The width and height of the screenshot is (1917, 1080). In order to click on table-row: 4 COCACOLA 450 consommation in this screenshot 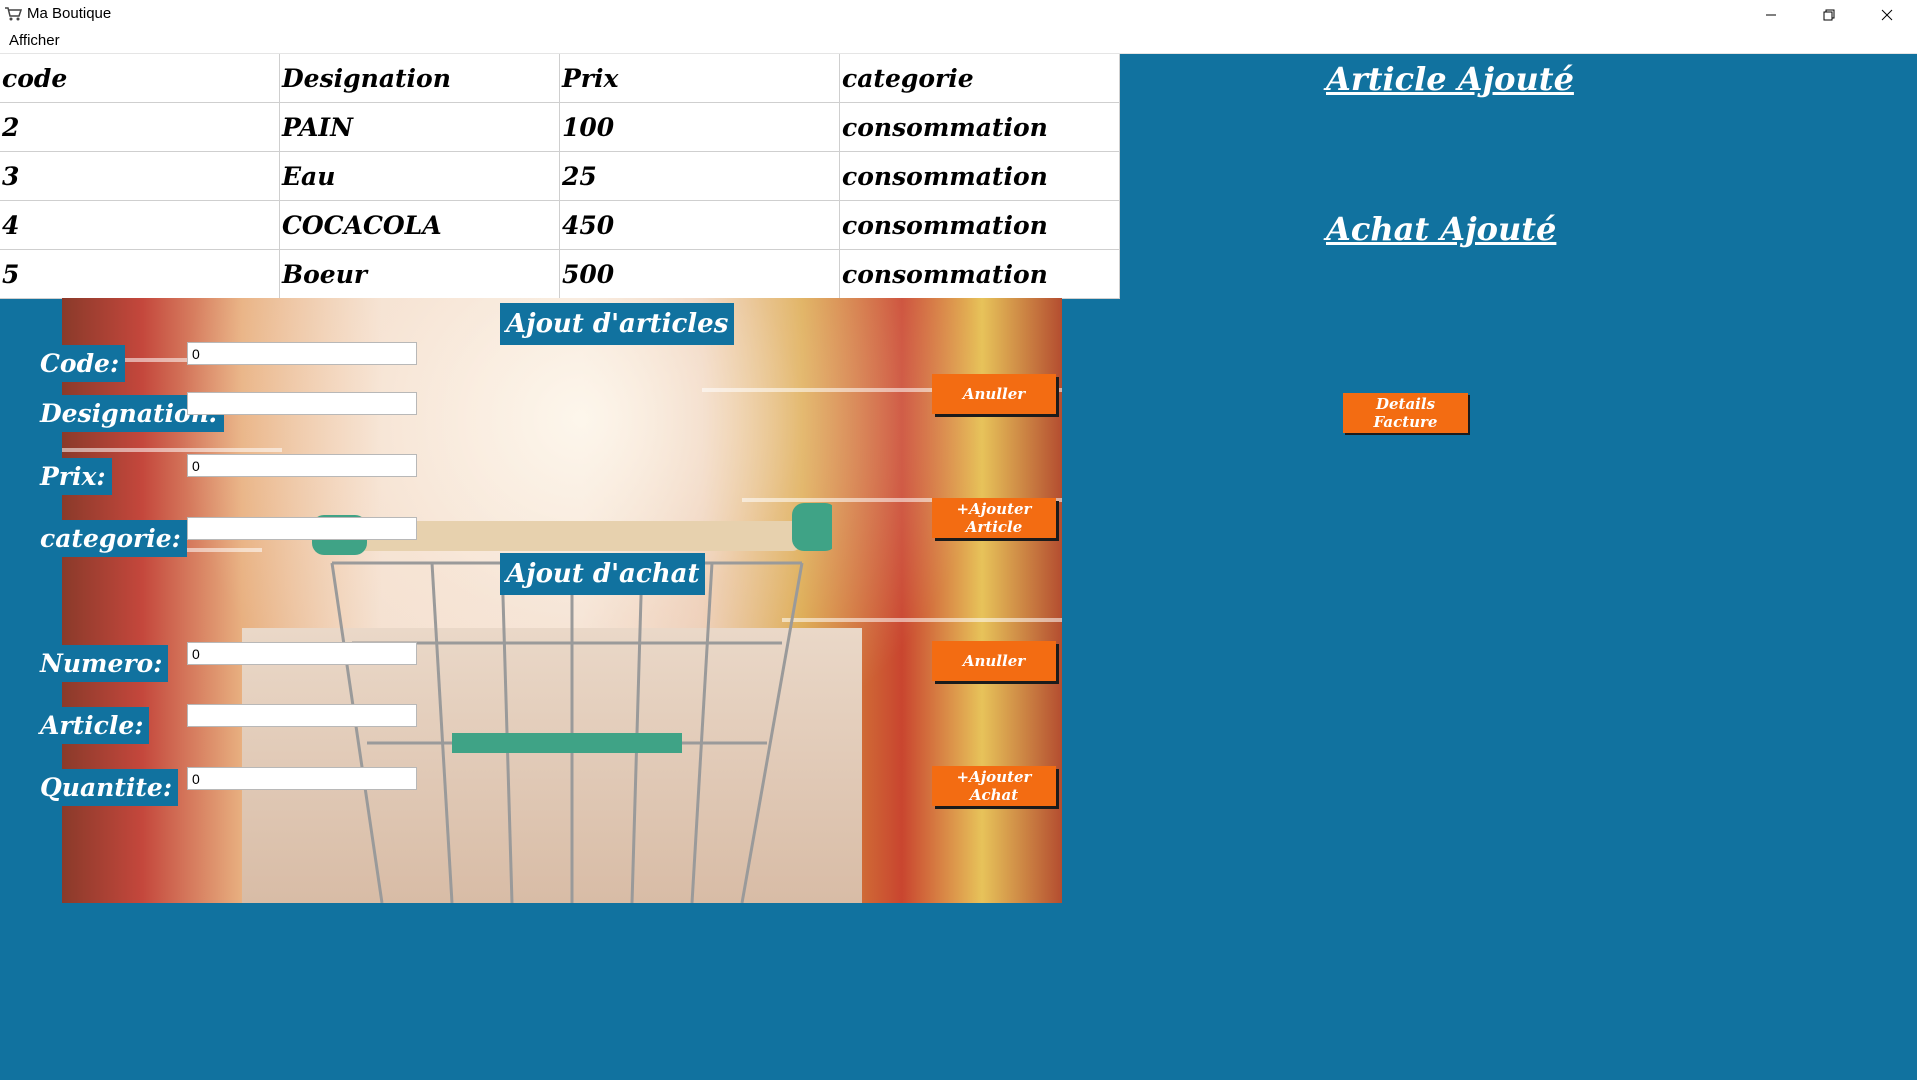, I will do `click(560, 225)`.